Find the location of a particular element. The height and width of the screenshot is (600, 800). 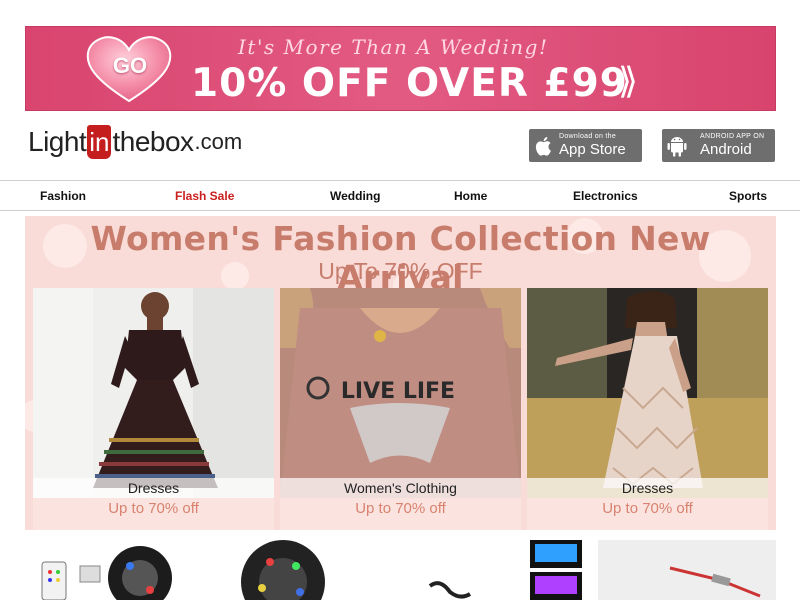

nav-item-fashion: Fashion is located at coordinates (63, 196).